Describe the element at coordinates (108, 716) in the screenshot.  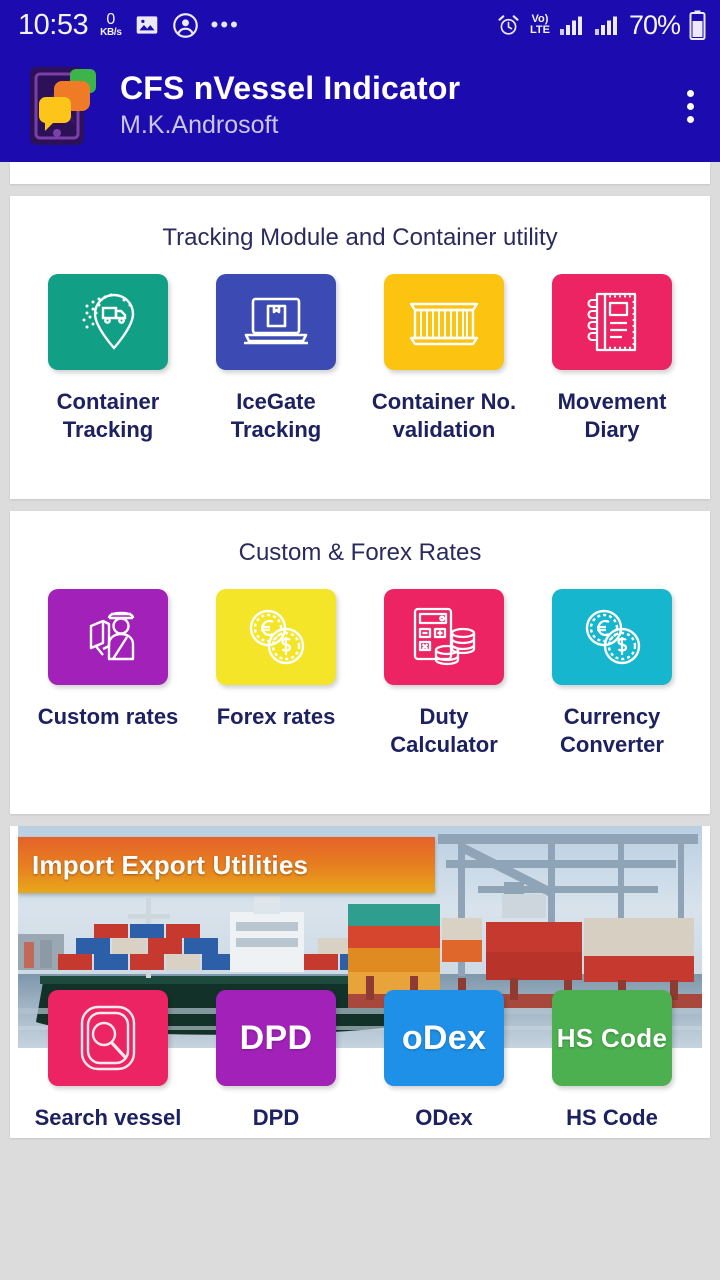
I see `grid-item-label: Custom rates` at that location.